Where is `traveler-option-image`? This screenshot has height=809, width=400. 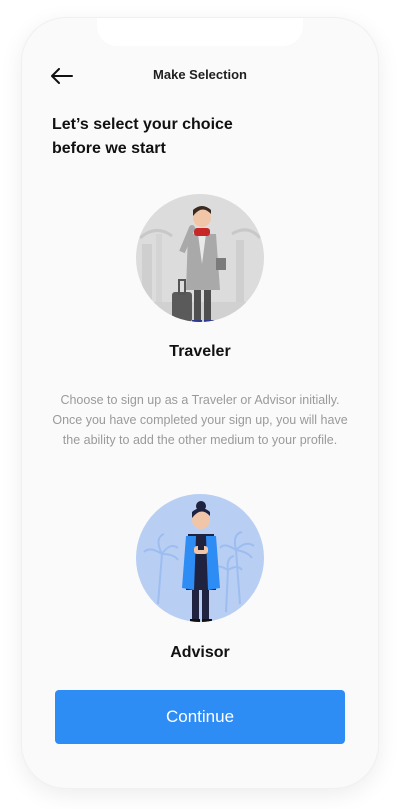
traveler-option-image is located at coordinates (200, 258).